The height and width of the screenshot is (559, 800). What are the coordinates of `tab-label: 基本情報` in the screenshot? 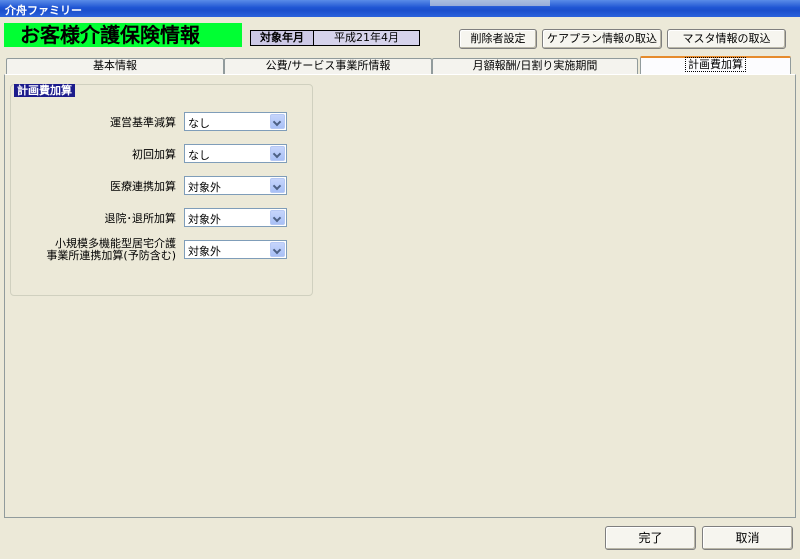 It's located at (115, 65).